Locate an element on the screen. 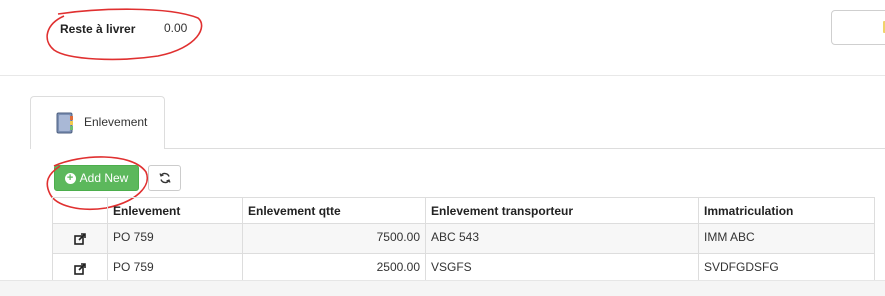 This screenshot has width=885, height=296. table-row: PO 759 2500.00 VSGFS SVDFGDSFG is located at coordinates (463, 268).